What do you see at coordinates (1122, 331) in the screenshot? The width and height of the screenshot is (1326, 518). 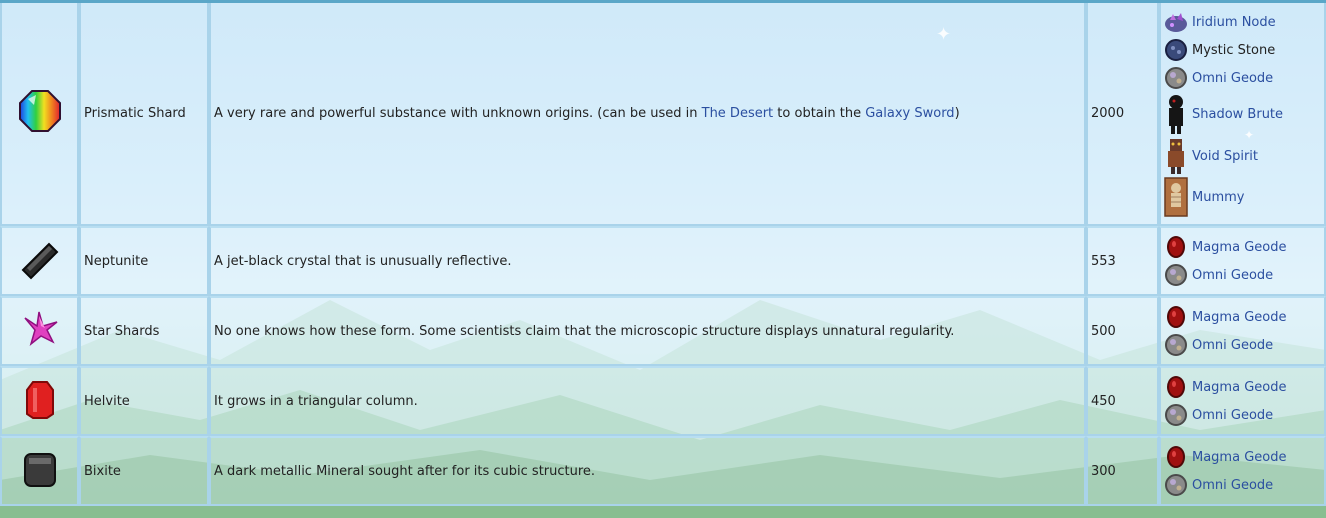 I see `item-value: 500` at bounding box center [1122, 331].